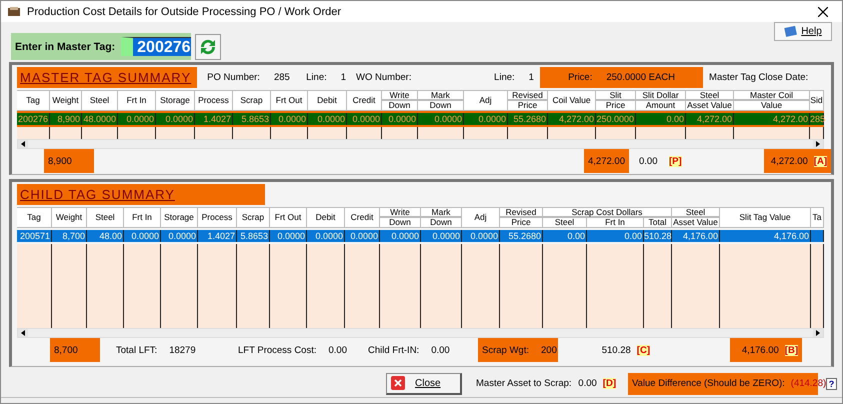  What do you see at coordinates (710, 119) in the screenshot?
I see `table-cell: 4,272.00` at bounding box center [710, 119].